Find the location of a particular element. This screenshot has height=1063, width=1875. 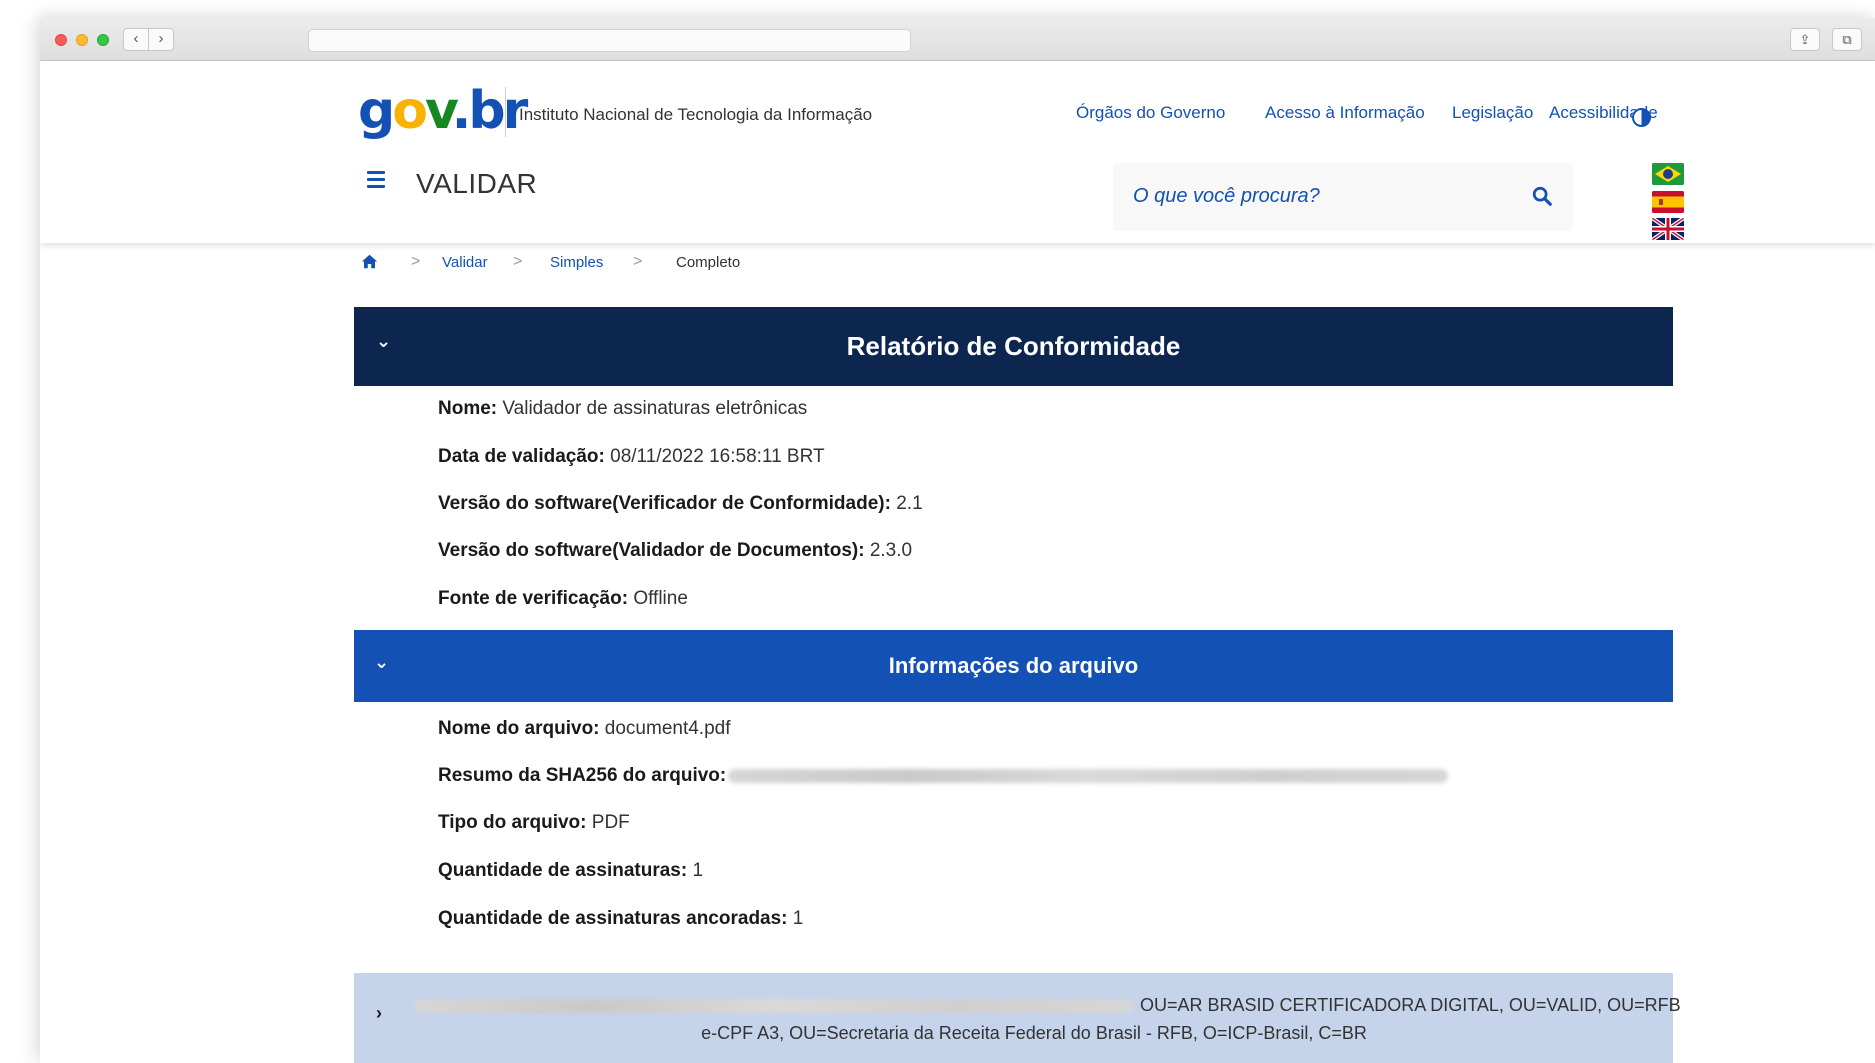

report-title: Relatório de Conformidade is located at coordinates (1013, 346).